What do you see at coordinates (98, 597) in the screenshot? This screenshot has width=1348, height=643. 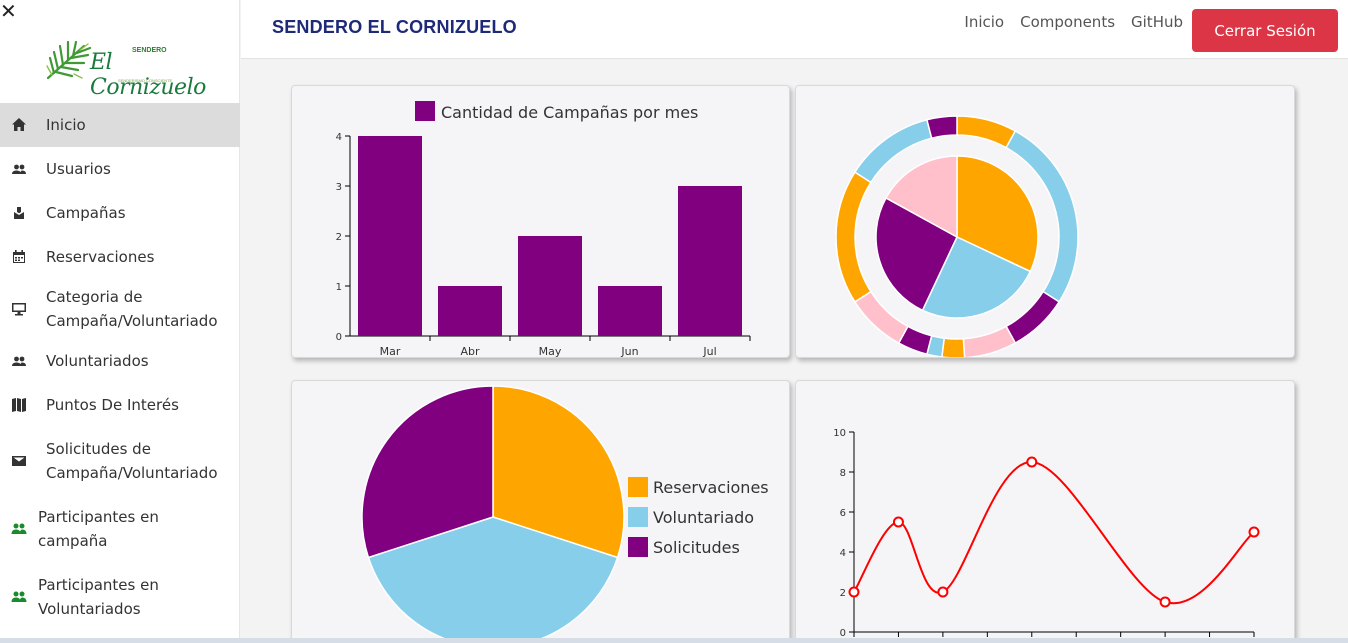 I see `sidebar-item-label: Participantes en Voluntariados` at bounding box center [98, 597].